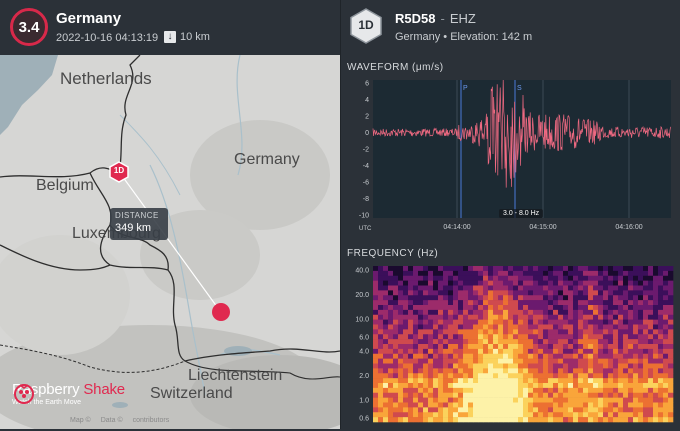 This screenshot has height=431, width=680. I want to click on waveform-y-tick: 6, so click(367, 84).